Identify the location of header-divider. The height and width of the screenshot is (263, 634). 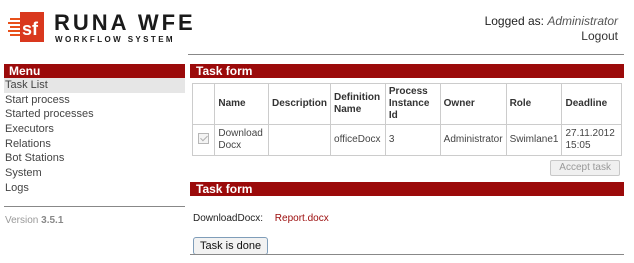
(406, 54).